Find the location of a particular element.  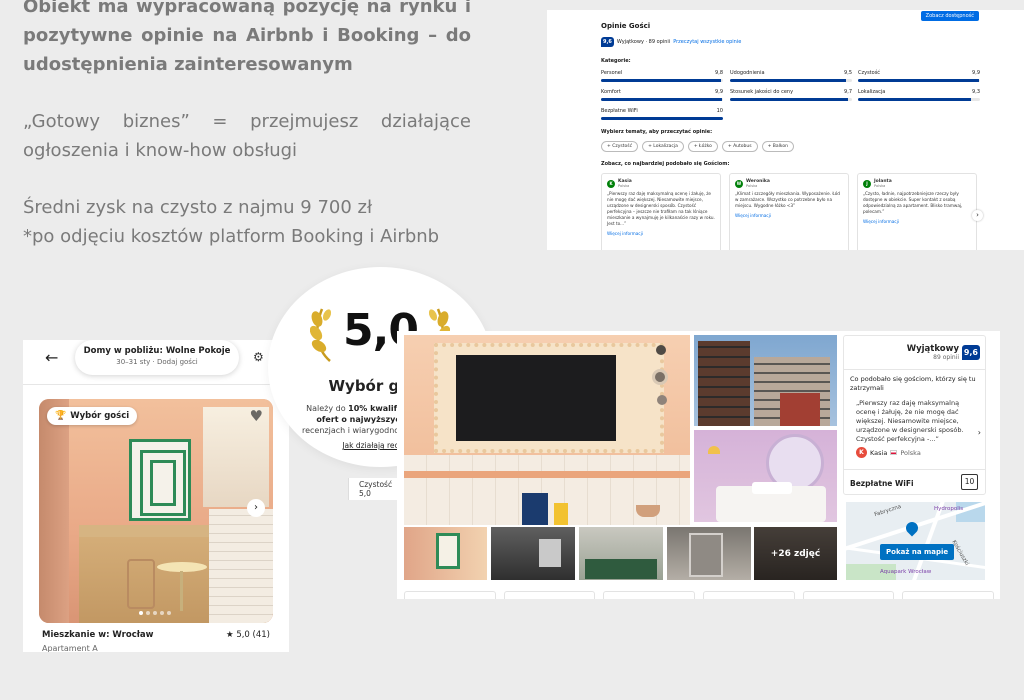

category-facilities: Udogodnienia 9,5 is located at coordinates (791, 76).